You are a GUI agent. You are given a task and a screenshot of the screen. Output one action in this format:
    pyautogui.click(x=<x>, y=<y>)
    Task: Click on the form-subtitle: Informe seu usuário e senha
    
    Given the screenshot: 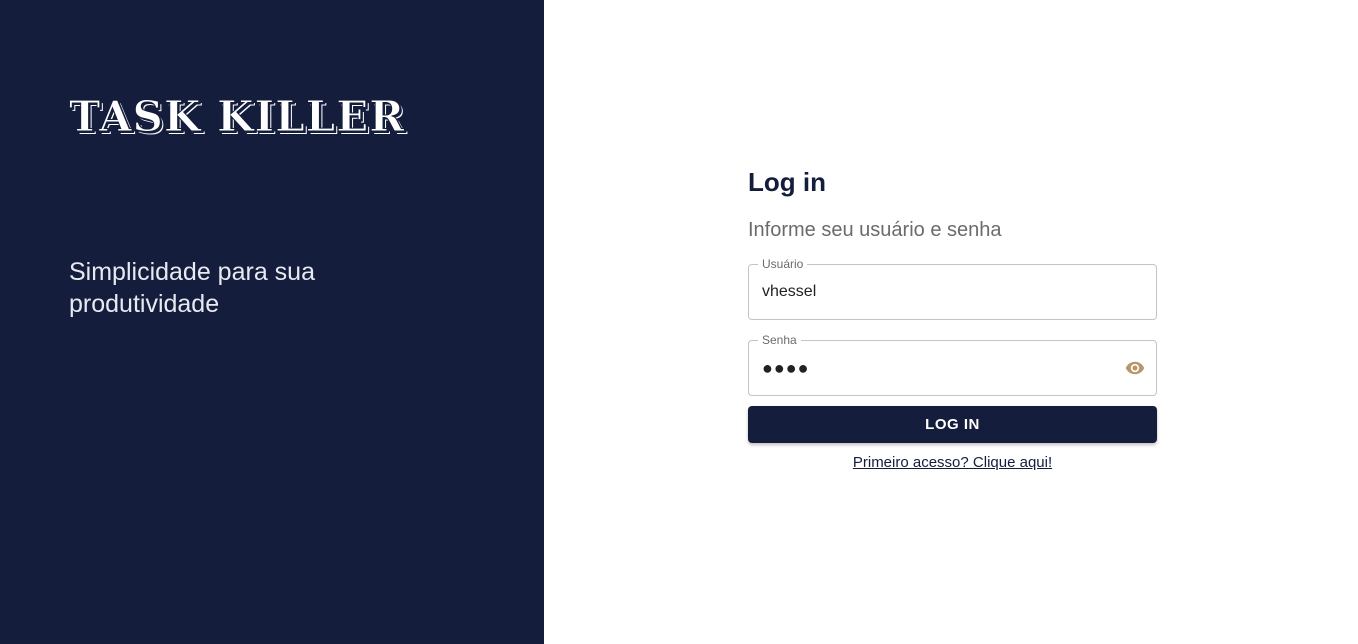 What is the action you would take?
    pyautogui.click(x=875, y=230)
    